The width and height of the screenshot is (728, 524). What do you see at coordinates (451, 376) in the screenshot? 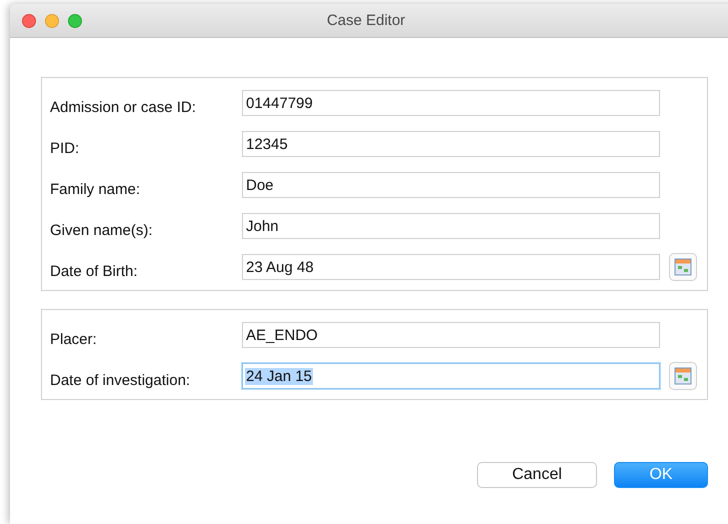
I see `input-field: 24 Jan 15` at bounding box center [451, 376].